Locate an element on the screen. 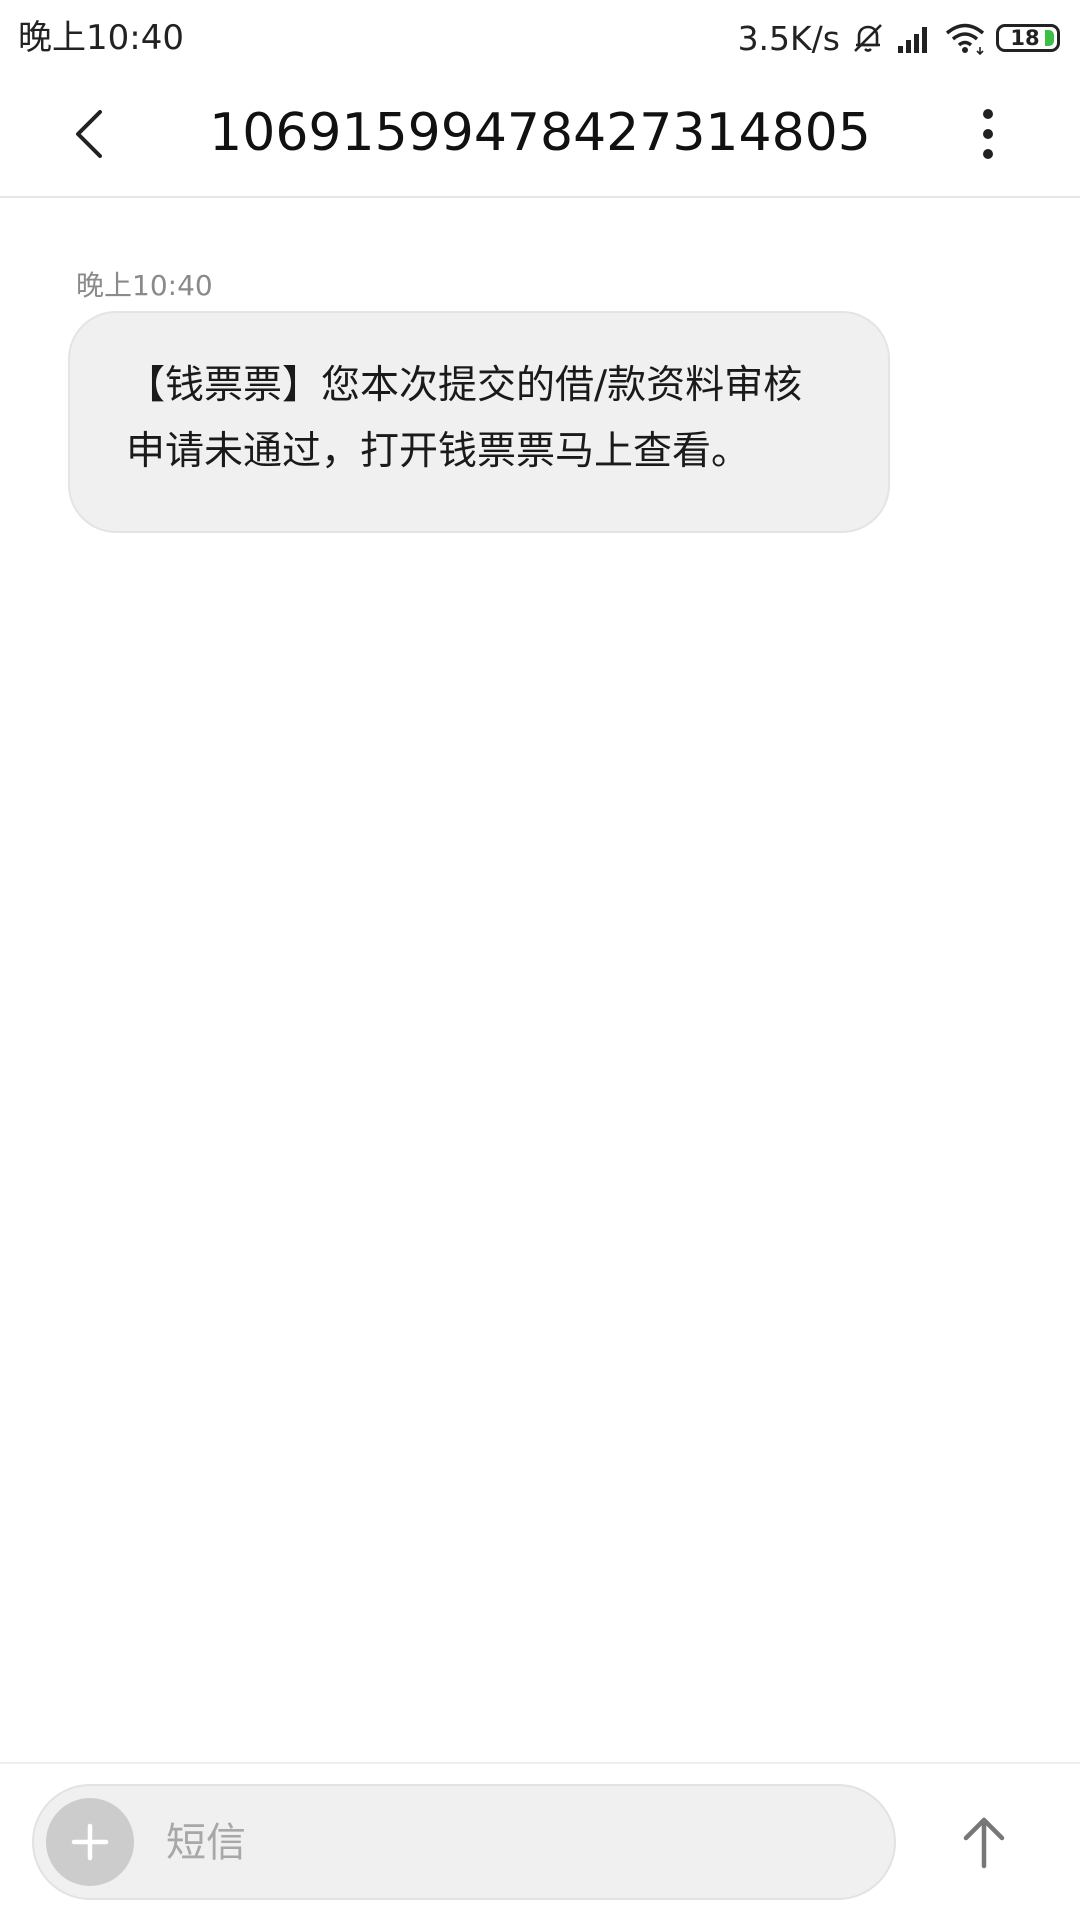 The height and width of the screenshot is (1920, 1080). arrow-up-icon is located at coordinates (984, 1843).